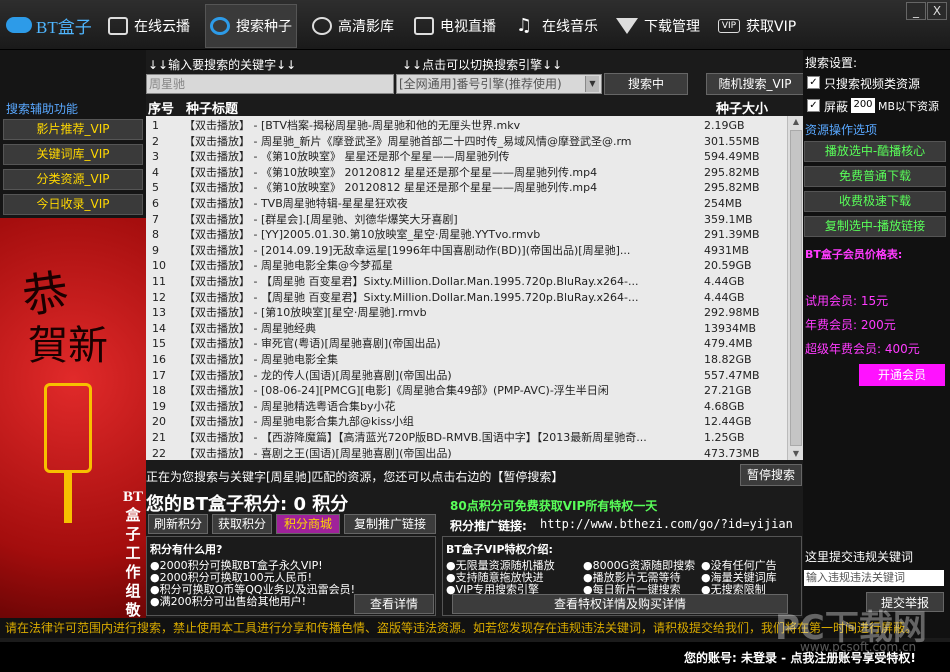 This screenshot has height=672, width=950. I want to click on min-size-input: 200, so click(863, 105).